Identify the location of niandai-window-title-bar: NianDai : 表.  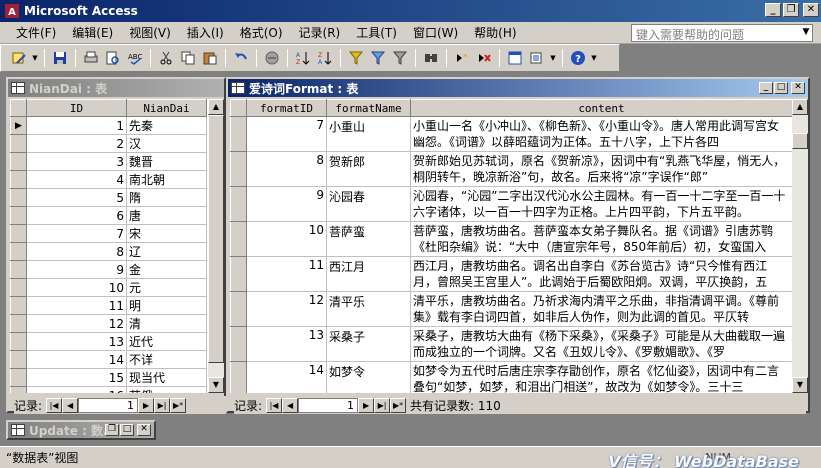
(116, 88).